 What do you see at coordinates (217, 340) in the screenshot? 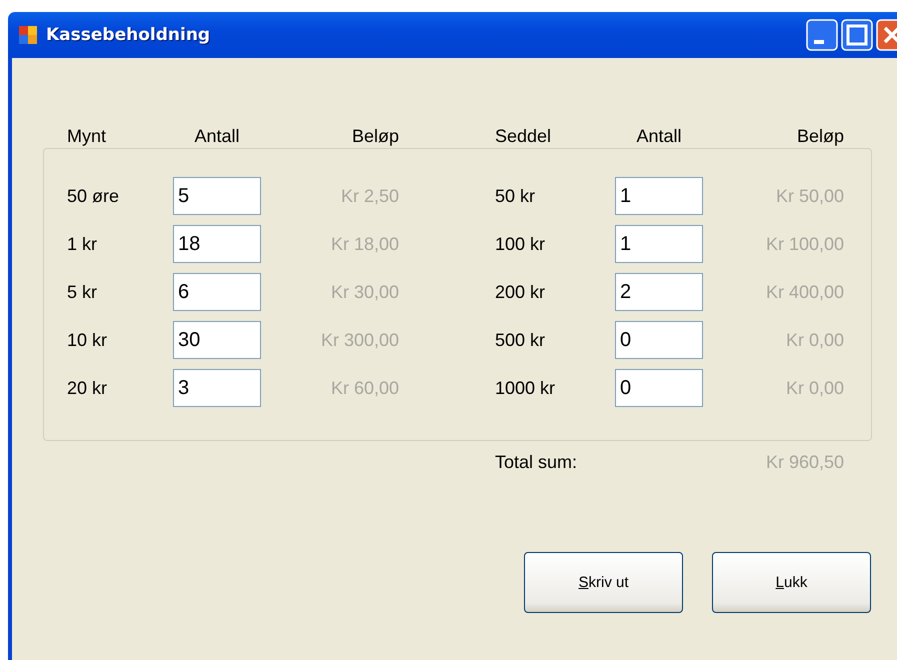
I see `count-field: 30` at bounding box center [217, 340].